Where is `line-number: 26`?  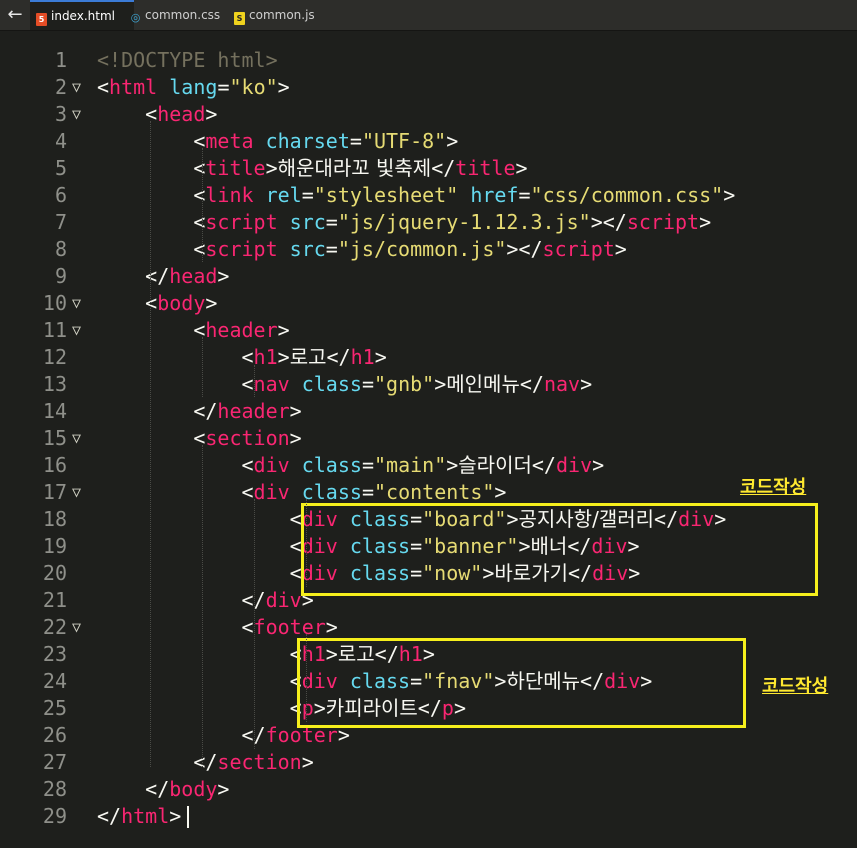 line-number: 26 is located at coordinates (54, 735).